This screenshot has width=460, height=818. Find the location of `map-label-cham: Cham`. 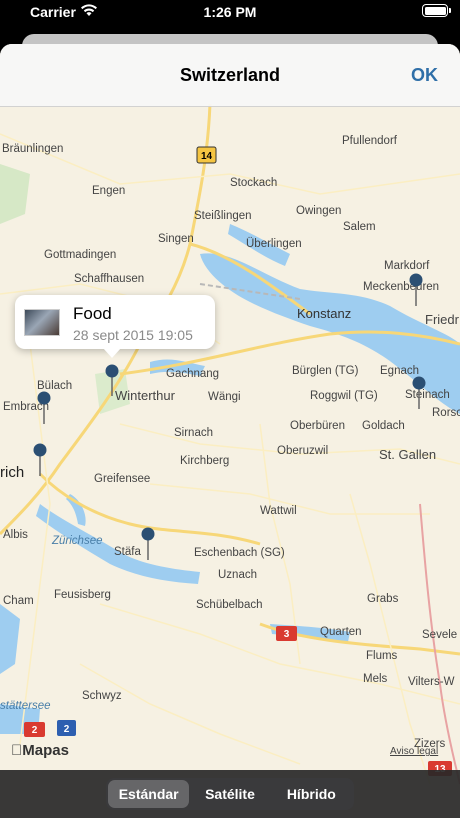

map-label-cham: Cham is located at coordinates (18, 601).